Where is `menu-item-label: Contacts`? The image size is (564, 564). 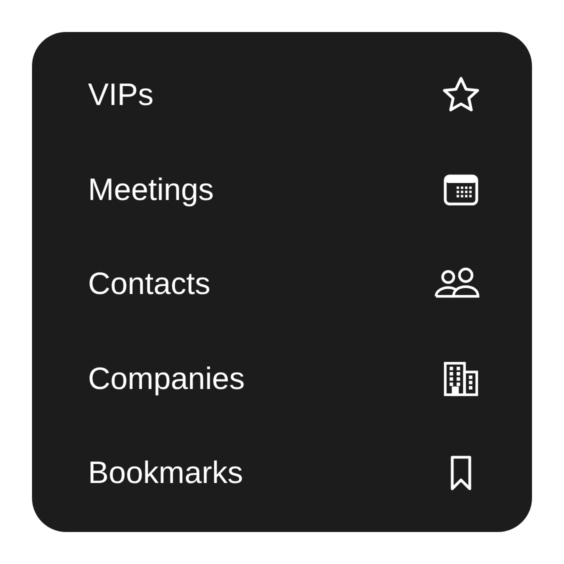
menu-item-label: Contacts is located at coordinates (149, 284).